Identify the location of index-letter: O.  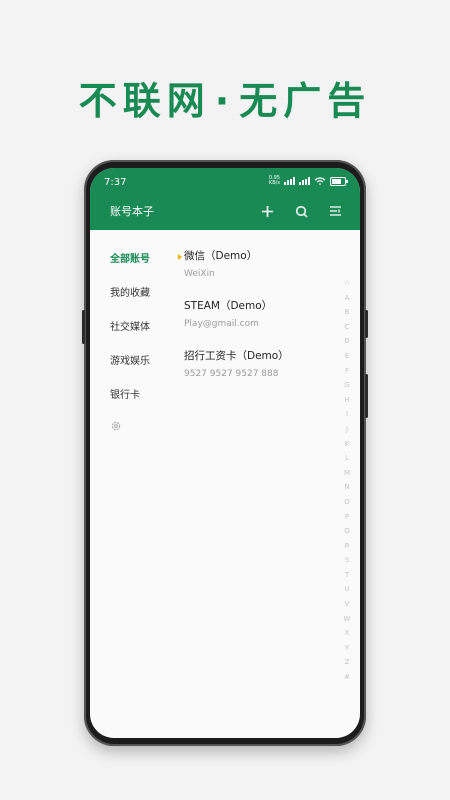
(347, 502).